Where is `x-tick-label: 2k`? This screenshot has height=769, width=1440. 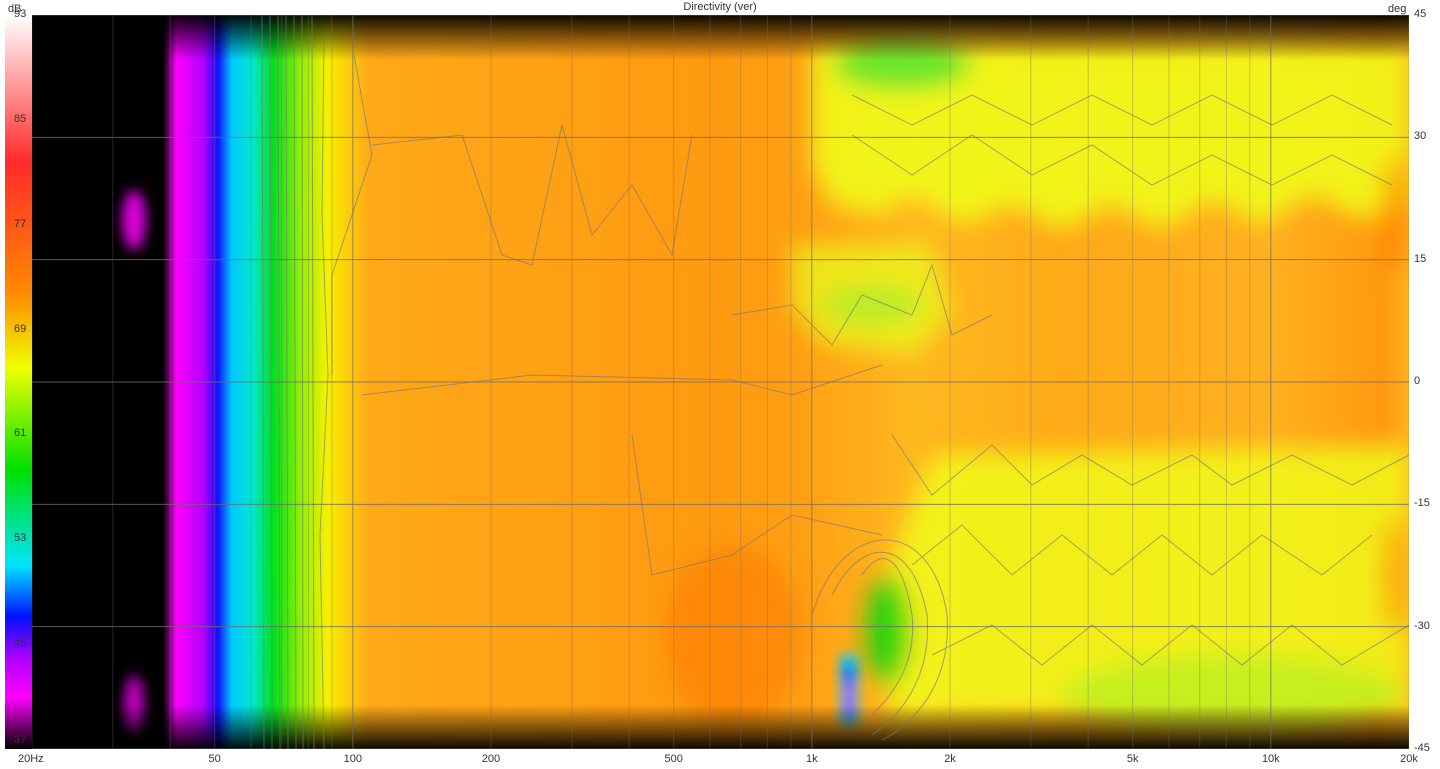
x-tick-label: 2k is located at coordinates (950, 759).